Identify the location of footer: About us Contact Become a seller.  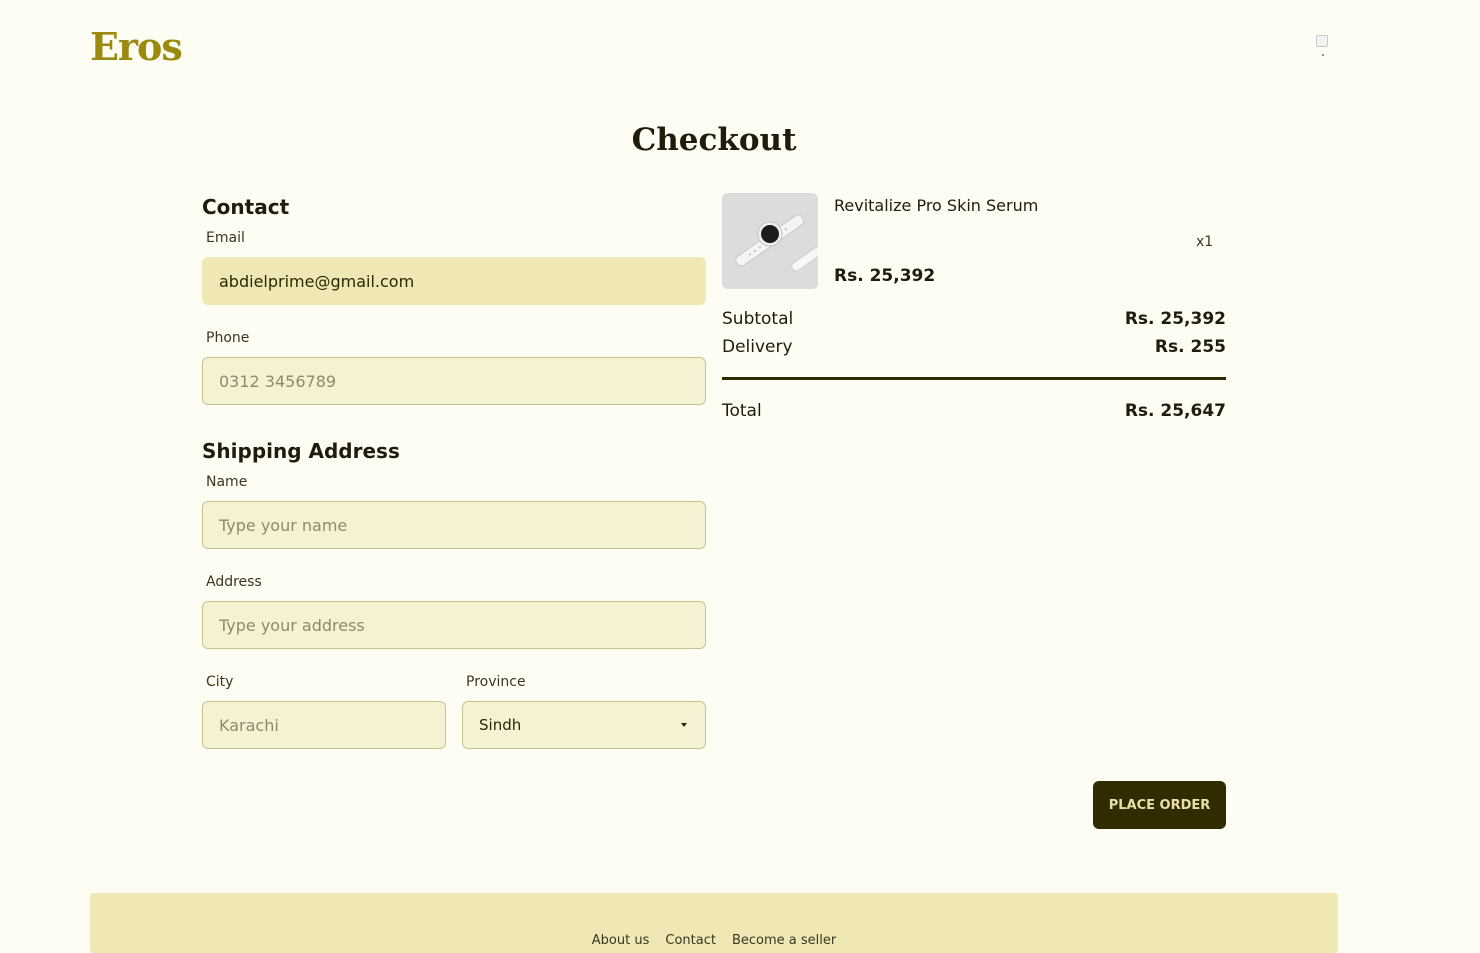
(714, 923).